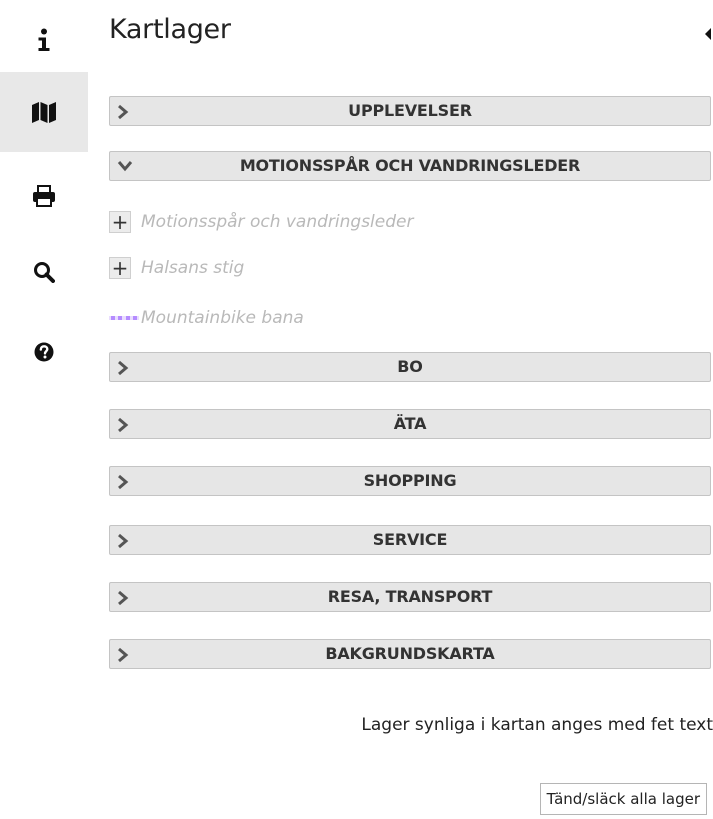  I want to click on layer-item: + Motionsspår och vandringsleder, so click(261, 222).